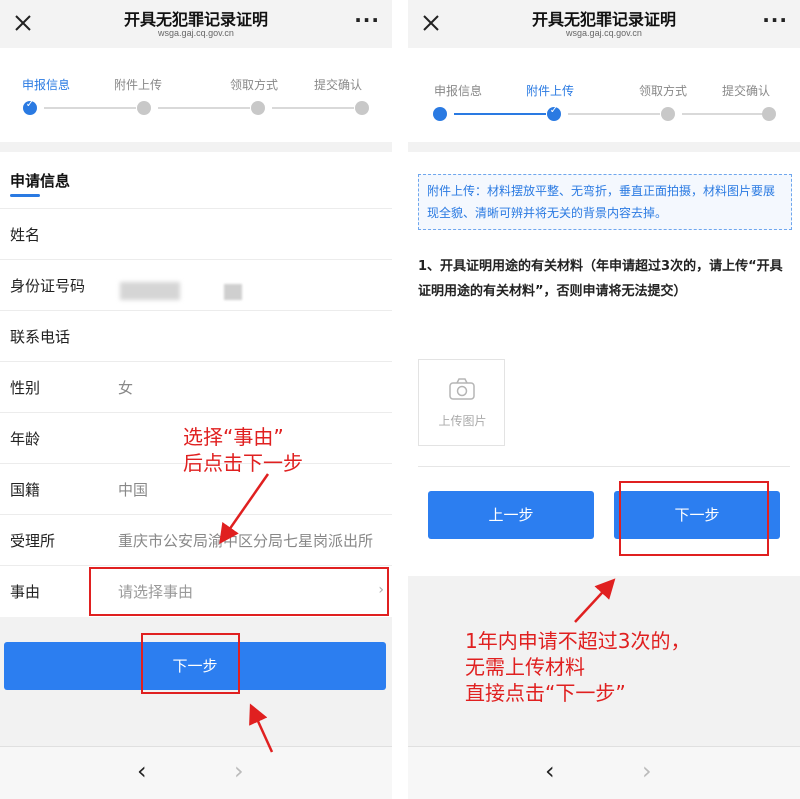  I want to click on row-name: 姓名, so click(196, 233).